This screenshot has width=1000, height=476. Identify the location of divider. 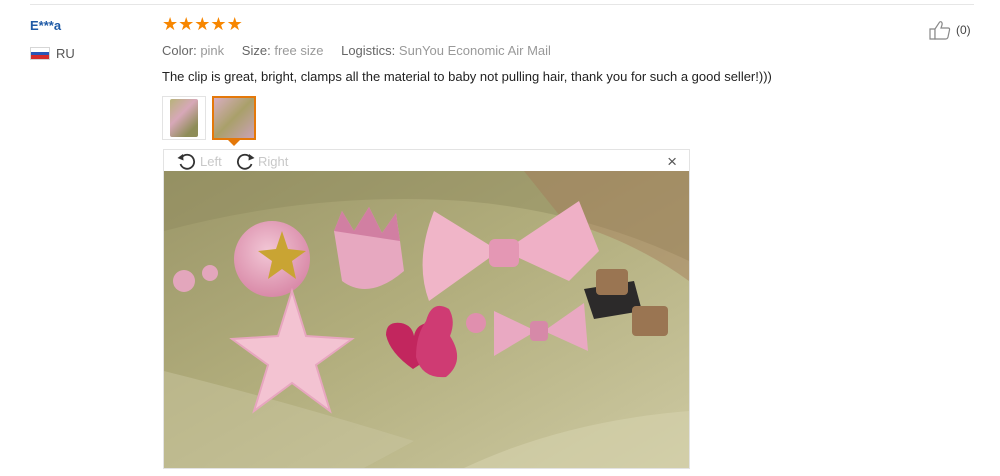
(502, 4).